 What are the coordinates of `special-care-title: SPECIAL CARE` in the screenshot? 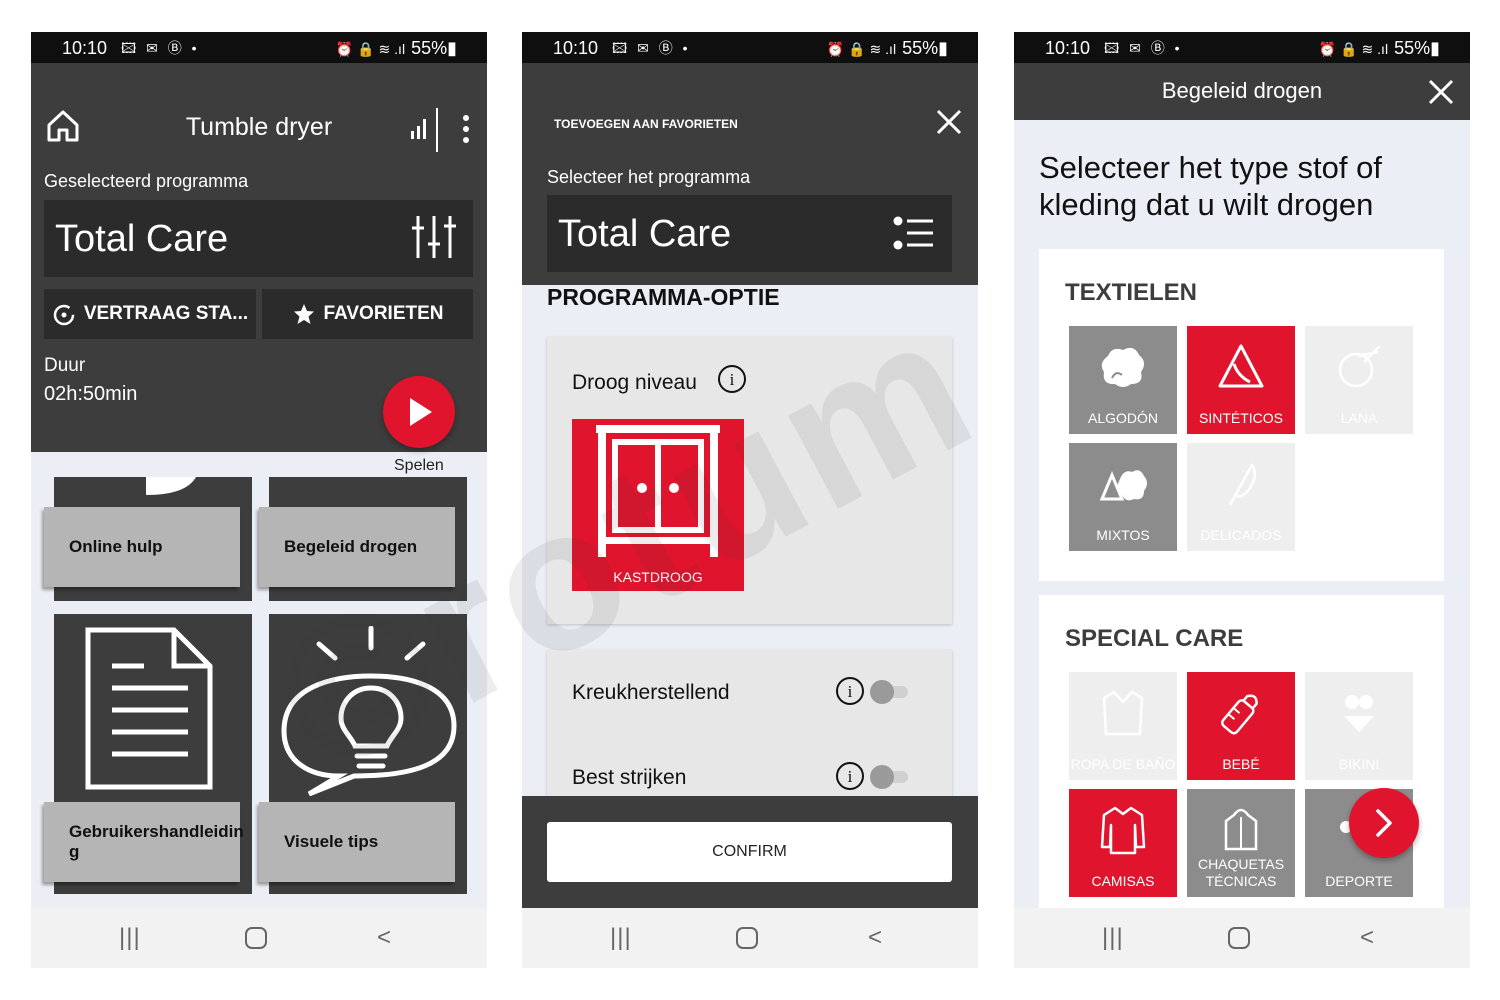 It's located at (1154, 638).